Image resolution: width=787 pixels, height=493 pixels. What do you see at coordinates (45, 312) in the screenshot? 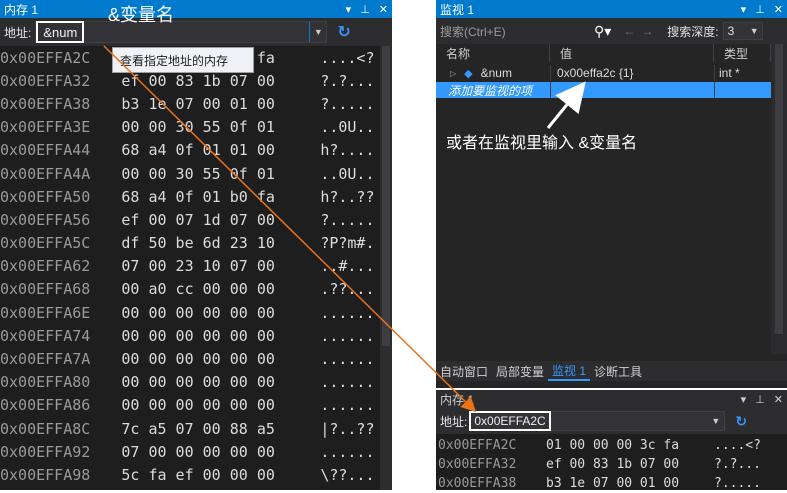
I see `memory-address: 0x00EFFA6E` at bounding box center [45, 312].